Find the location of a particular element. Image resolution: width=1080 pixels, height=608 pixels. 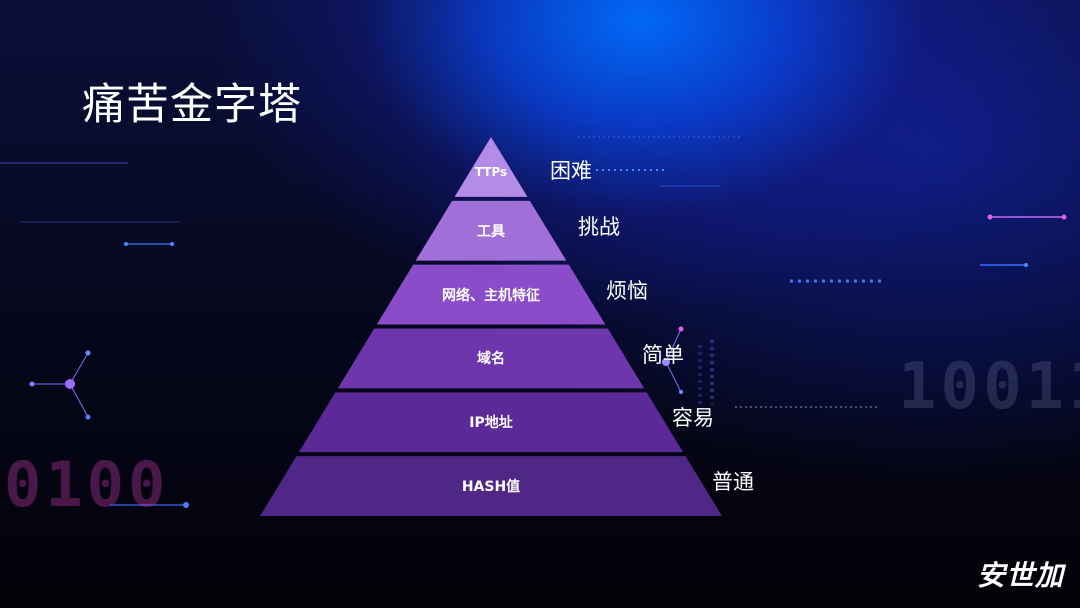

pyramid-tier-difficulty: 困难 is located at coordinates (571, 171).